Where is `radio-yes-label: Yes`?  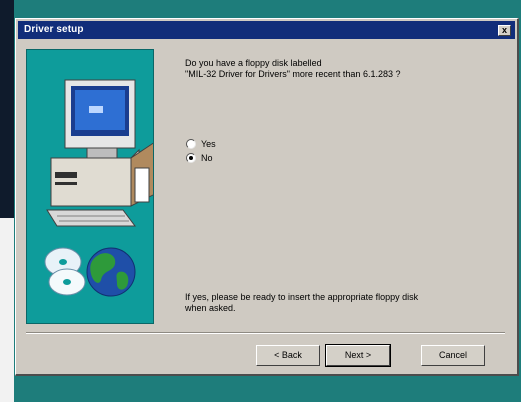
radio-yes-label: Yes is located at coordinates (208, 144).